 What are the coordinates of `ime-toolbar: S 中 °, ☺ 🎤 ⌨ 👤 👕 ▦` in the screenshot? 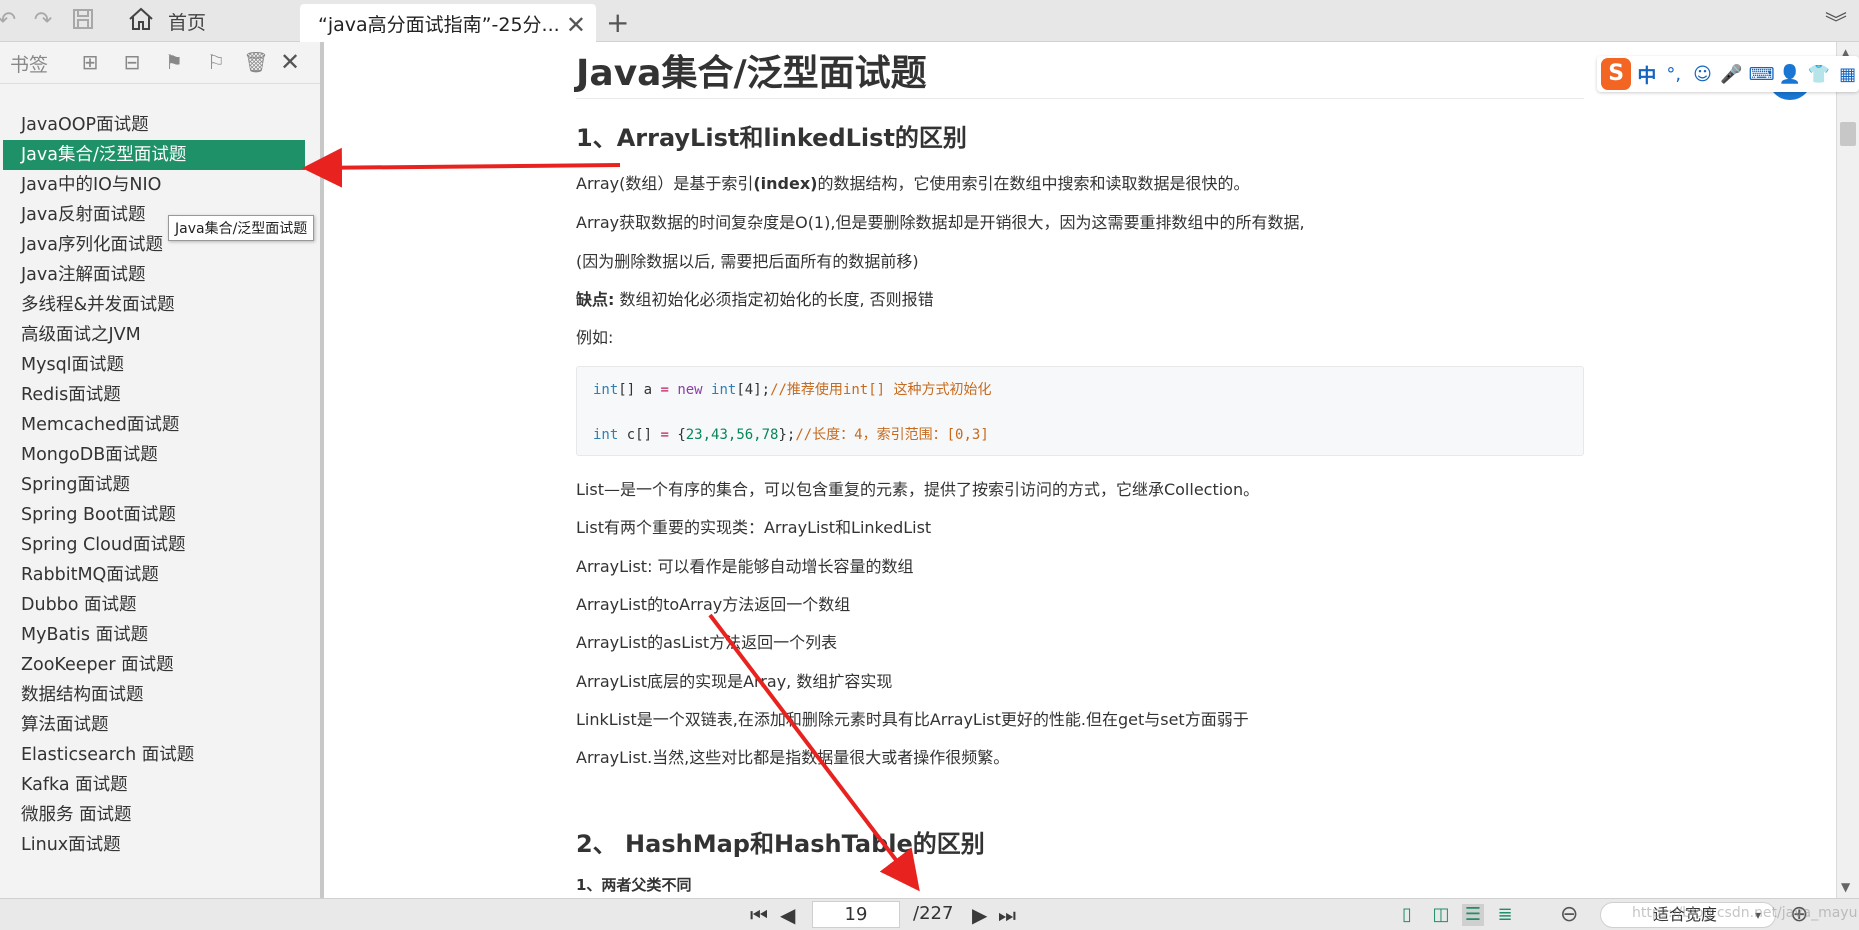 It's located at (1728, 74).